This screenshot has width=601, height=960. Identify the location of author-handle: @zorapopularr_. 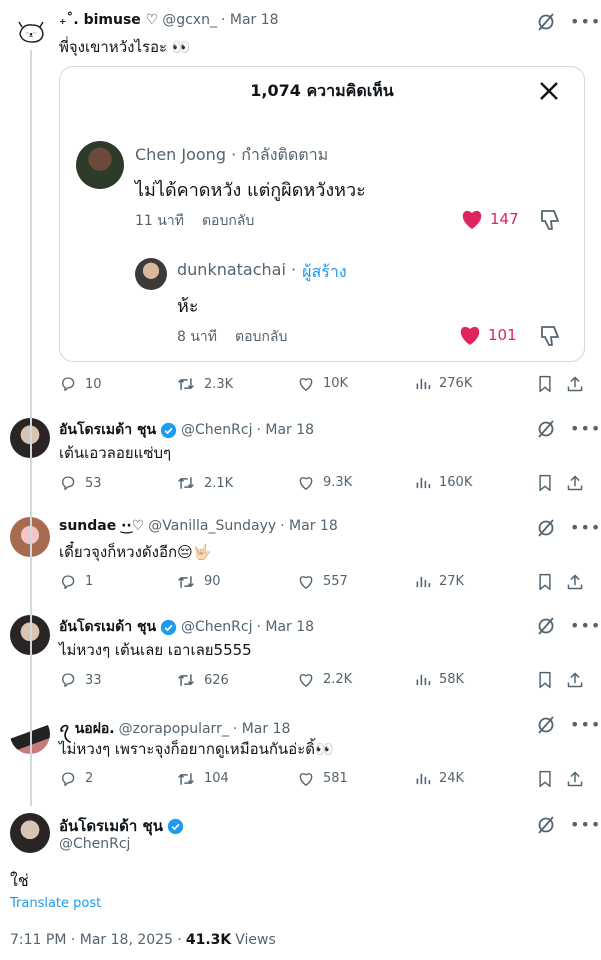
(174, 729).